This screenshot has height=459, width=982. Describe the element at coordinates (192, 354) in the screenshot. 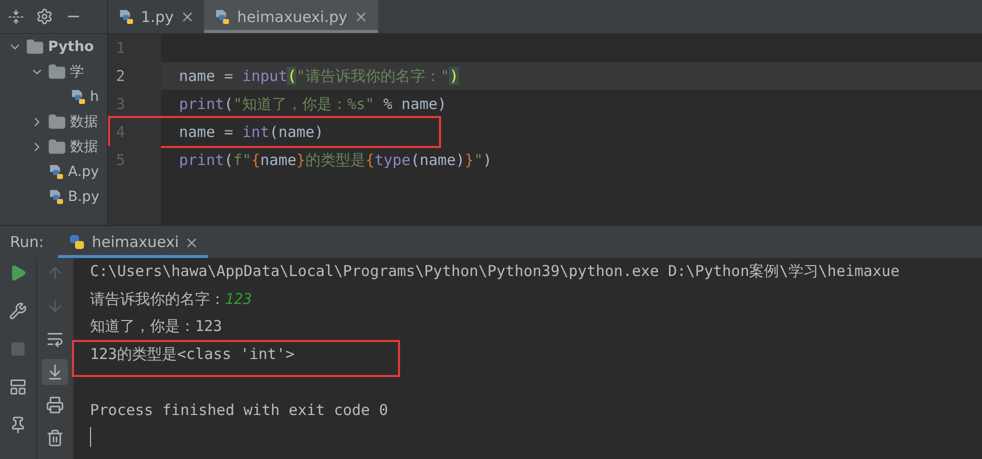

I see `console-text: 123的类型是<class 'int'>` at that location.